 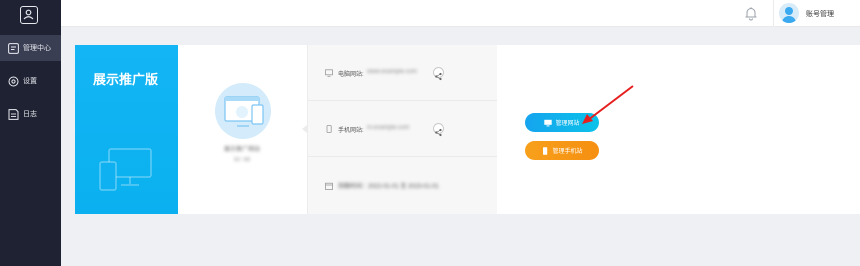 What do you see at coordinates (37, 48) in the screenshot?
I see `sidebar-item-label: 管理中心` at bounding box center [37, 48].